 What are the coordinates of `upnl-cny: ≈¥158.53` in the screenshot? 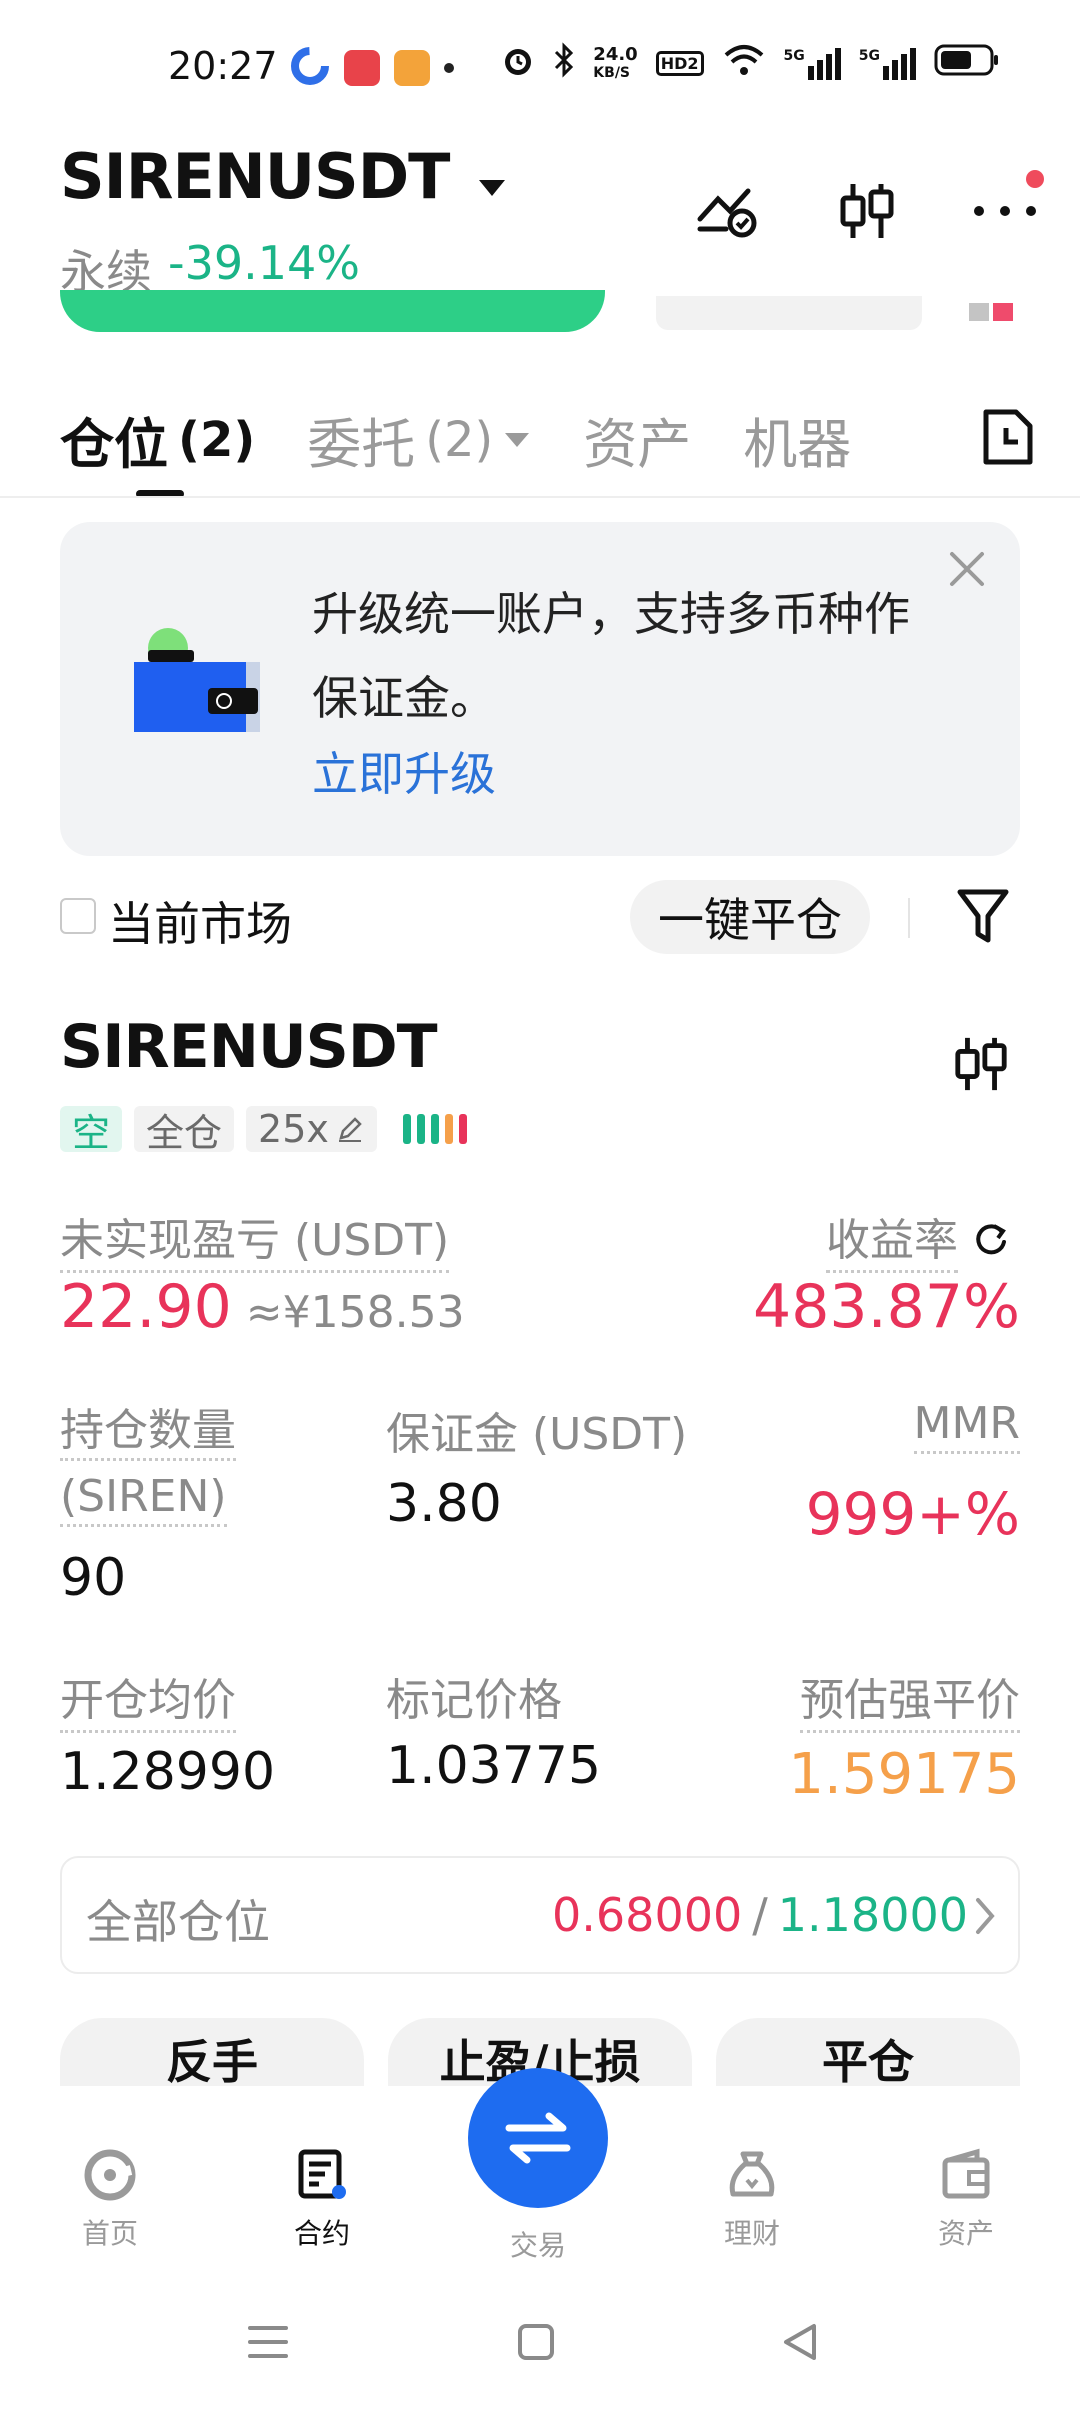 It's located at (355, 1312).